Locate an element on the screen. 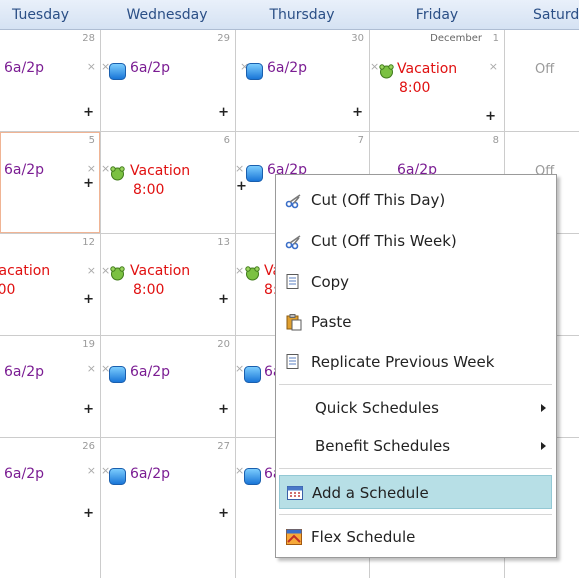 The width and height of the screenshot is (579, 578). scissors-icon is located at coordinates (293, 242).